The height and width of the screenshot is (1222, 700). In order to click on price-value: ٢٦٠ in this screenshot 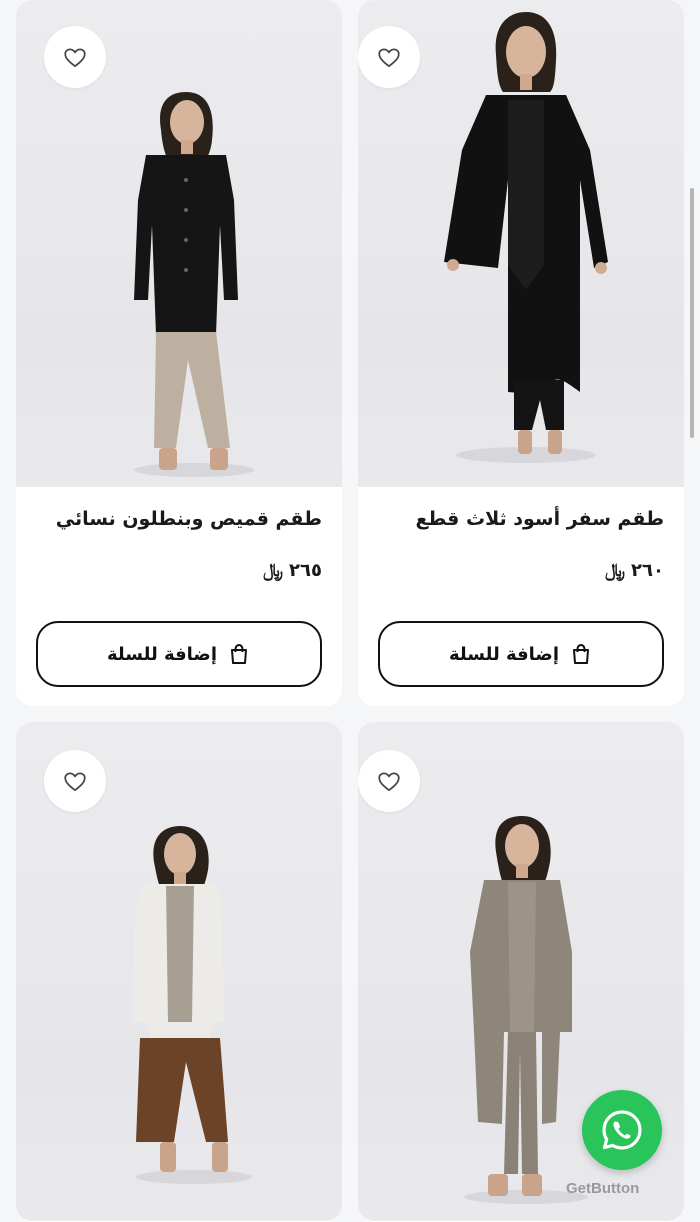, I will do `click(647, 570)`.